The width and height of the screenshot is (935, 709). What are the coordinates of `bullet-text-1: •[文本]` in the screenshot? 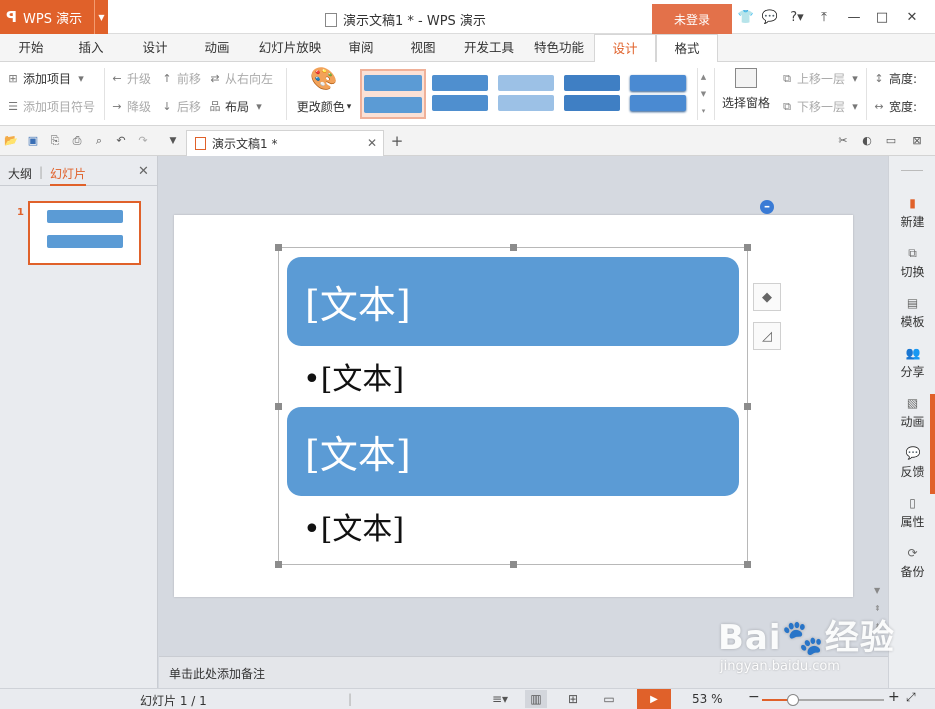 It's located at (353, 376).